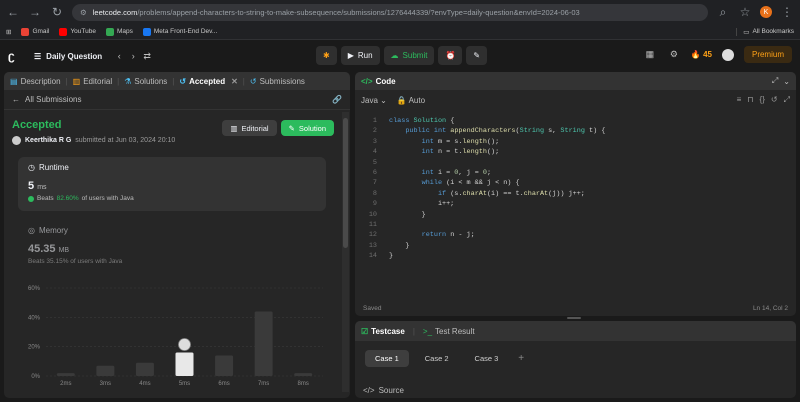 The height and width of the screenshot is (402, 800). Describe the element at coordinates (374, 131) in the screenshot. I see `line-number: 2` at that location.